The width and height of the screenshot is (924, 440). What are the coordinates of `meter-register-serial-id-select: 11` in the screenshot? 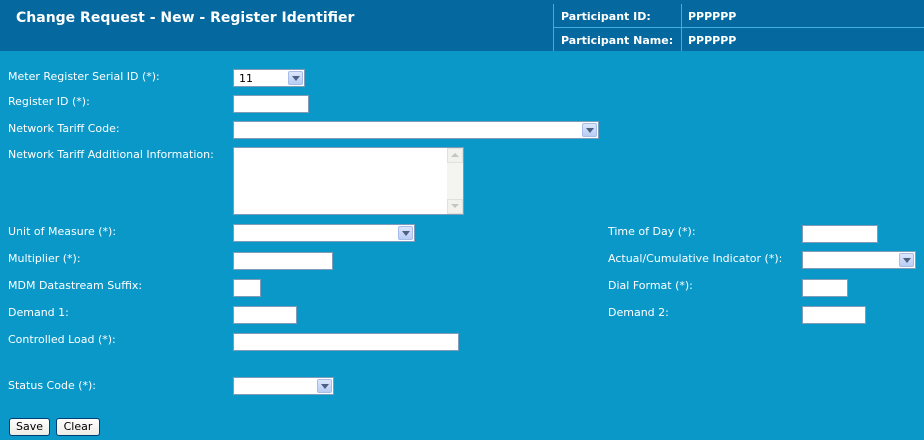 It's located at (269, 78).